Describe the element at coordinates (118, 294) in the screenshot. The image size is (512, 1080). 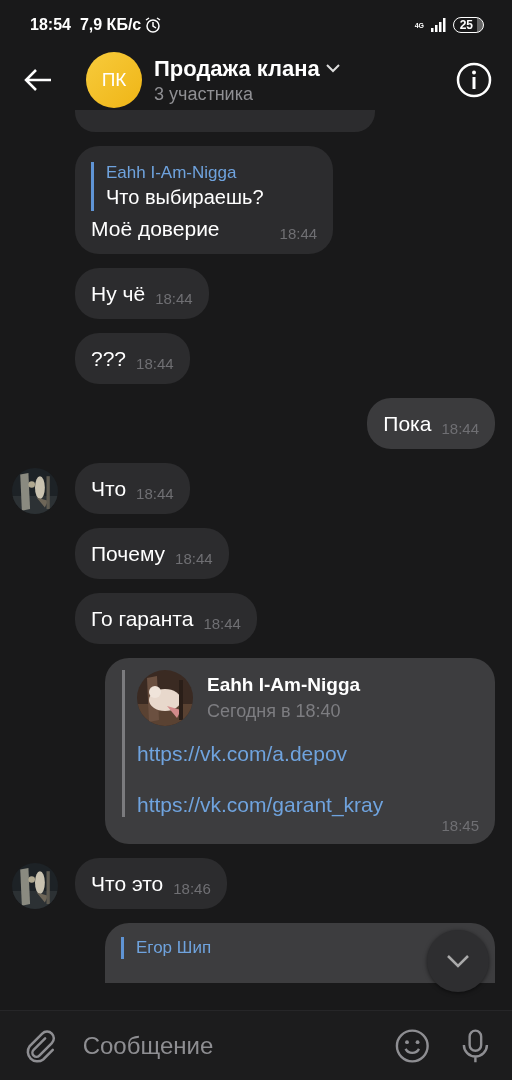
I see `message-text: Ну чё` at that location.